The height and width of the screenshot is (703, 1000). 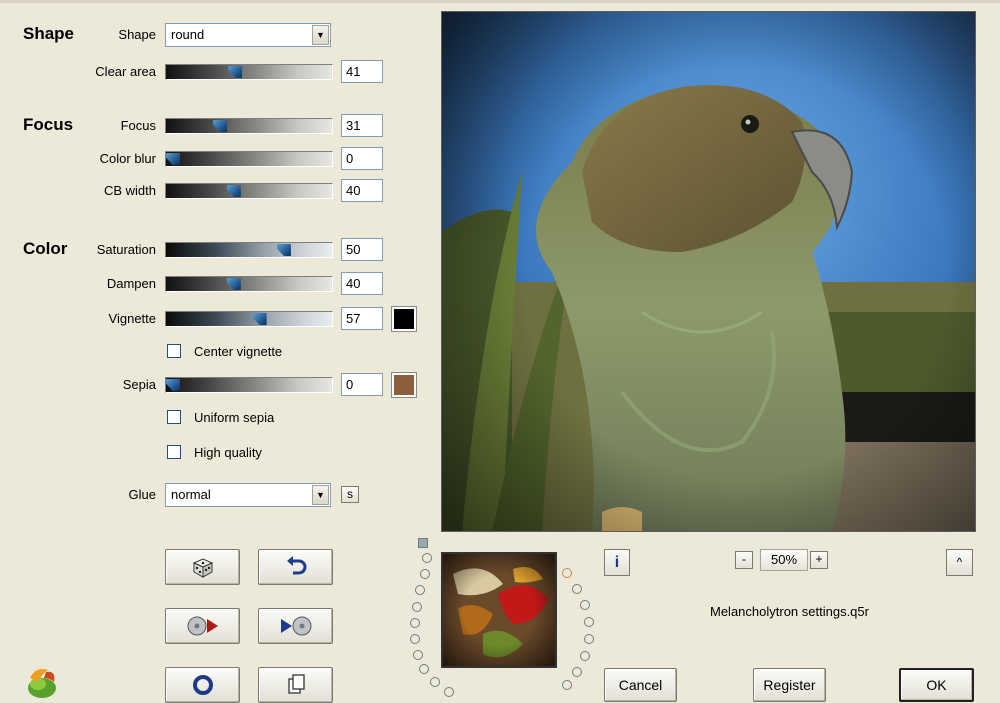 I want to click on info-button: i, so click(x=617, y=562).